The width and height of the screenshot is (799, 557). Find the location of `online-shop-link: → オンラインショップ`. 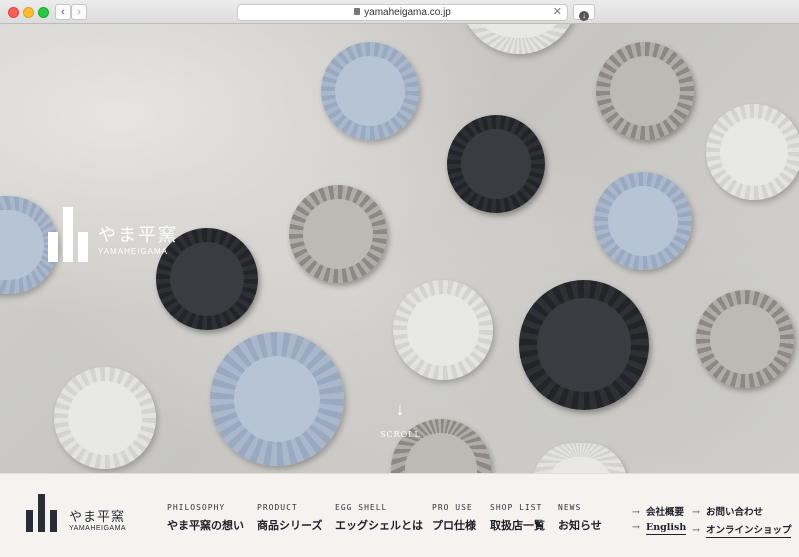

online-shop-link: → オンラインショップ is located at coordinates (742, 530).